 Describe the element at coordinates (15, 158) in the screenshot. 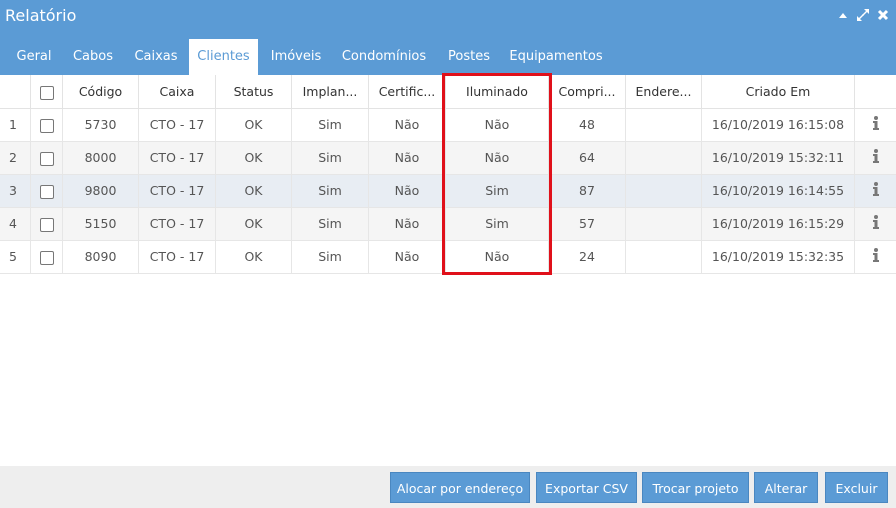

I see `row-number: 2` at that location.